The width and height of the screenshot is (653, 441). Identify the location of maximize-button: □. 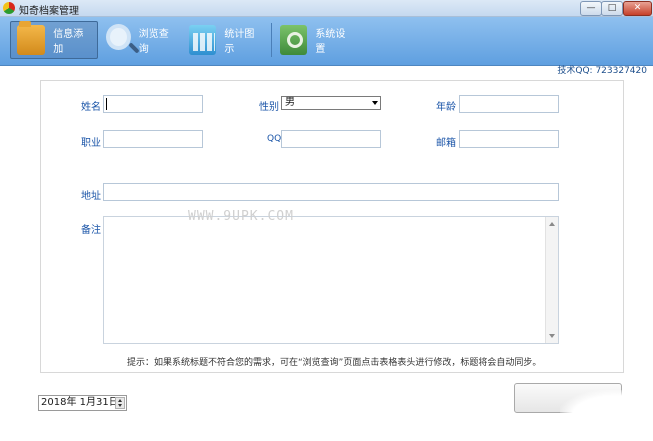
(612, 8).